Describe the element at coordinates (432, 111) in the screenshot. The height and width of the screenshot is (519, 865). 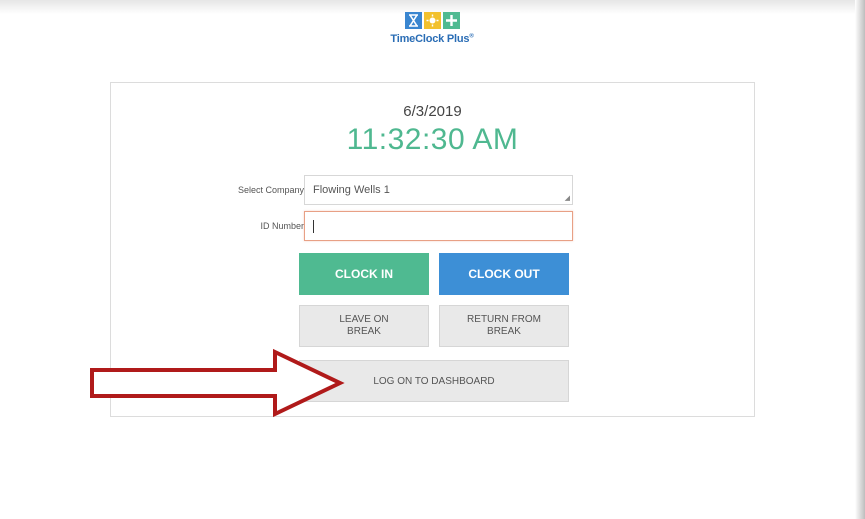
I see `current-date: 6/3/2019` at that location.